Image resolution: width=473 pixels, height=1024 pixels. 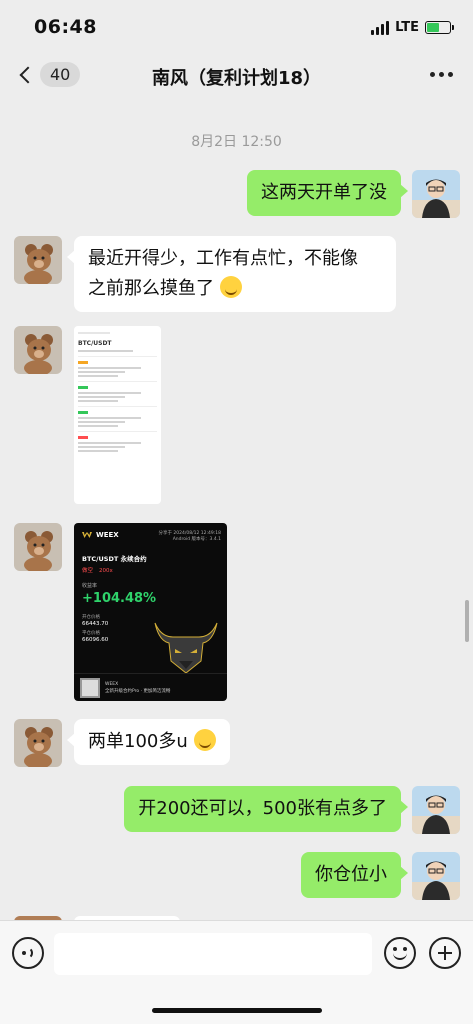 I want to click on message-bubble-out: 开200还可以，500张有点多了, so click(x=266, y=809).